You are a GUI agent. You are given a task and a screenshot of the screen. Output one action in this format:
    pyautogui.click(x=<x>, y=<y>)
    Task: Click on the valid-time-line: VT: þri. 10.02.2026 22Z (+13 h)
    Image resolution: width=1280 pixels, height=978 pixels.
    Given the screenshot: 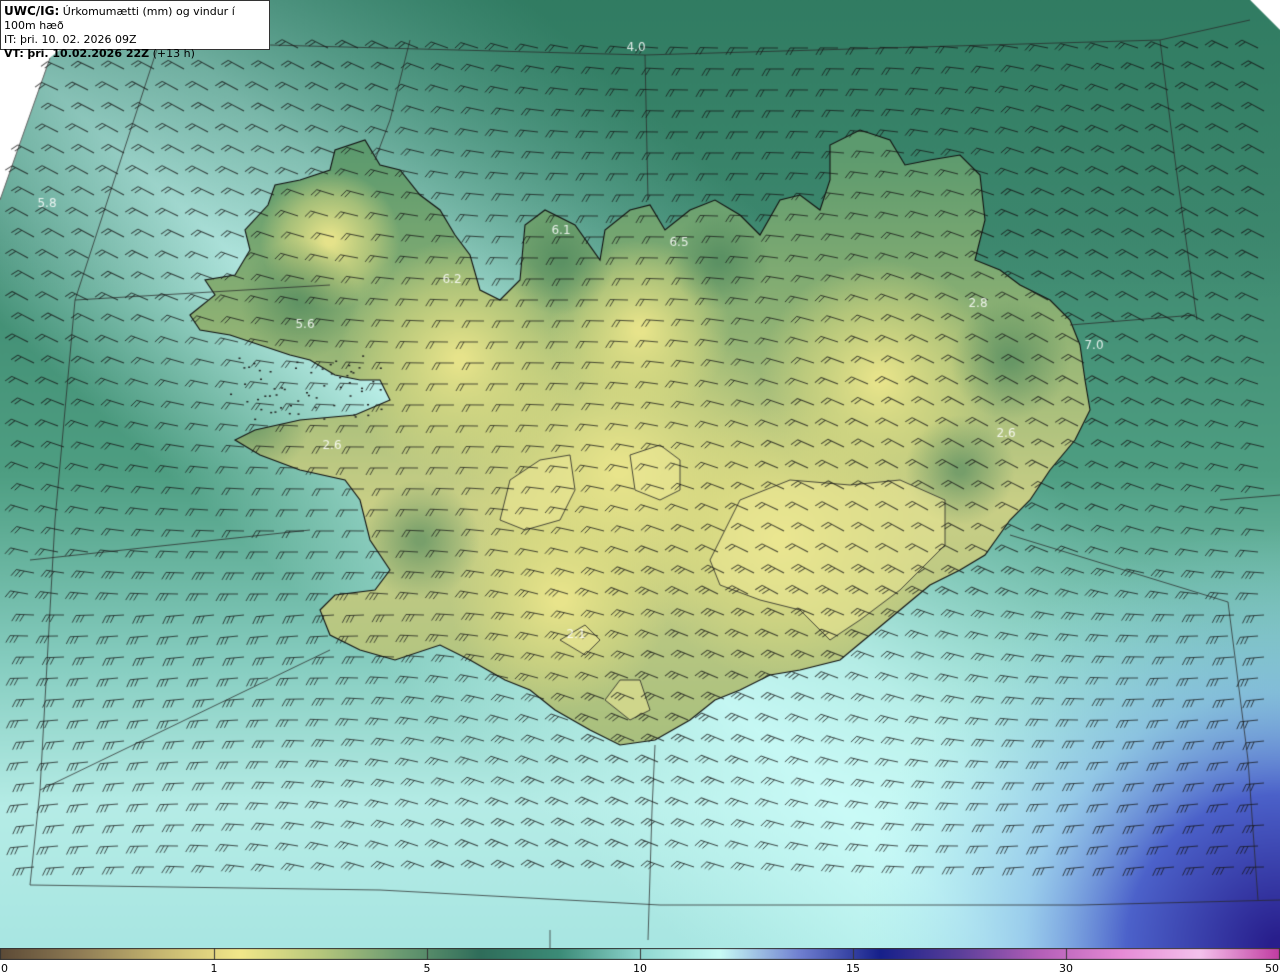 What is the action you would take?
    pyautogui.click(x=133, y=54)
    